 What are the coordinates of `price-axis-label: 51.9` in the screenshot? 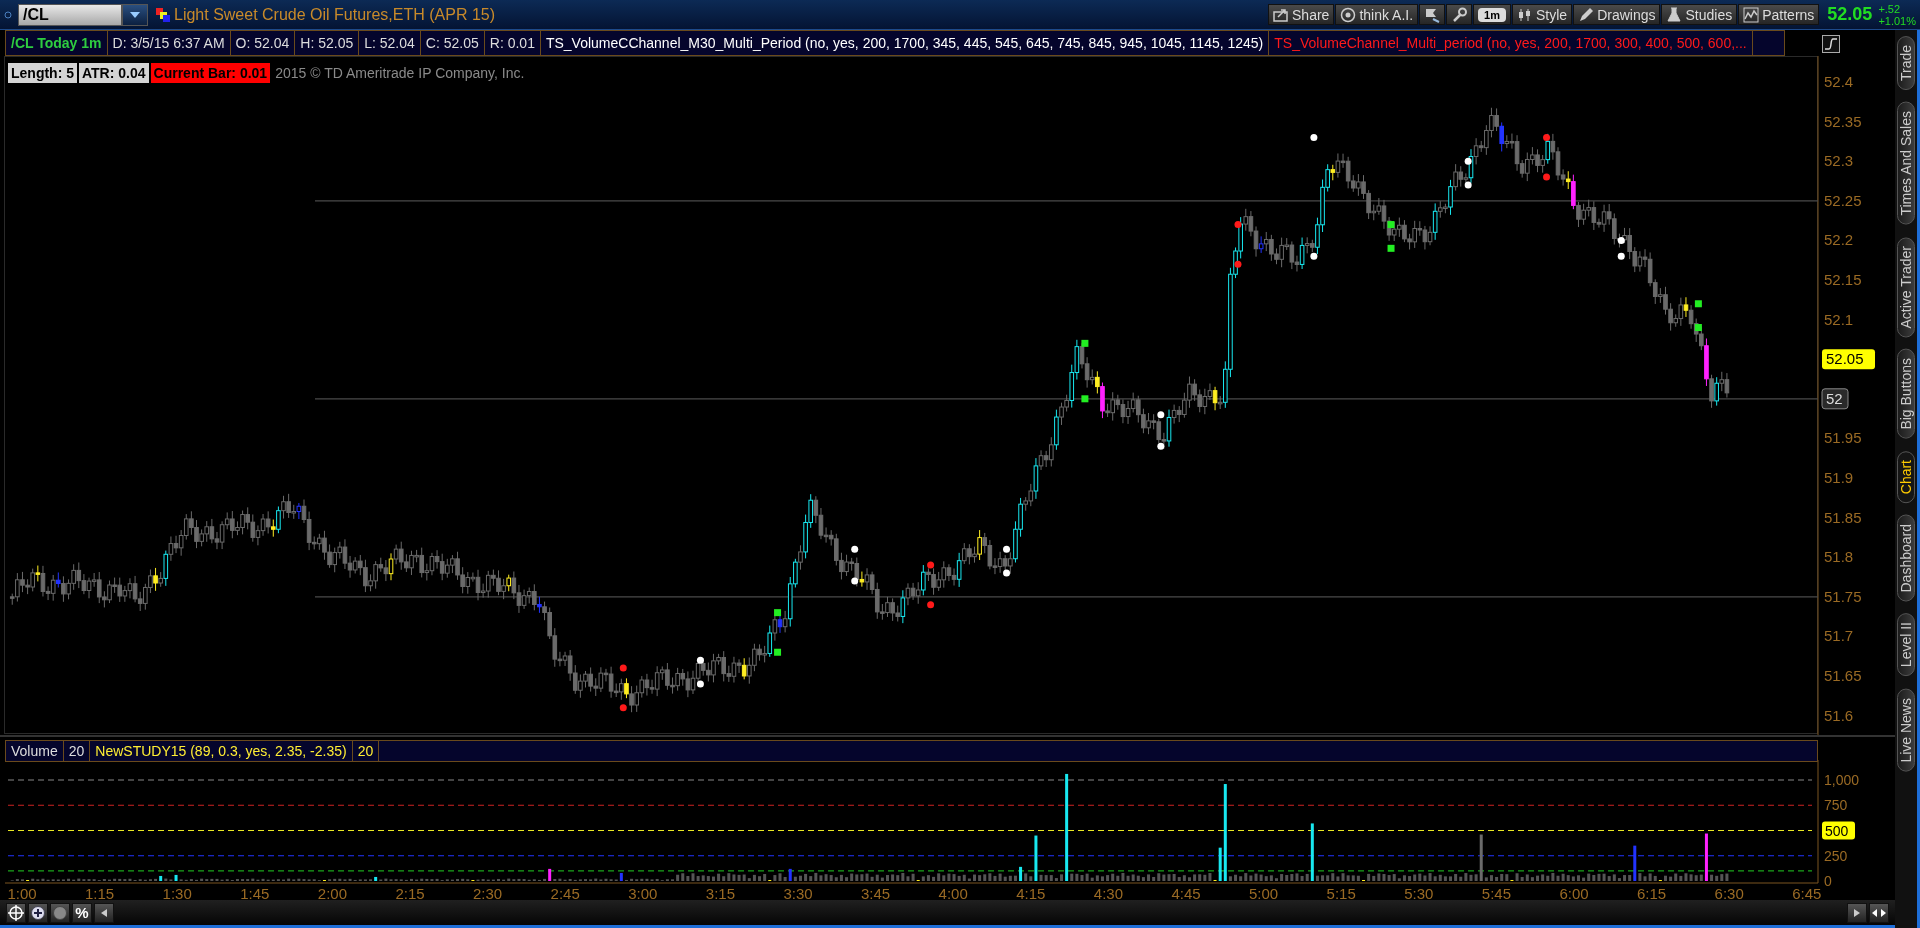 It's located at (1839, 477).